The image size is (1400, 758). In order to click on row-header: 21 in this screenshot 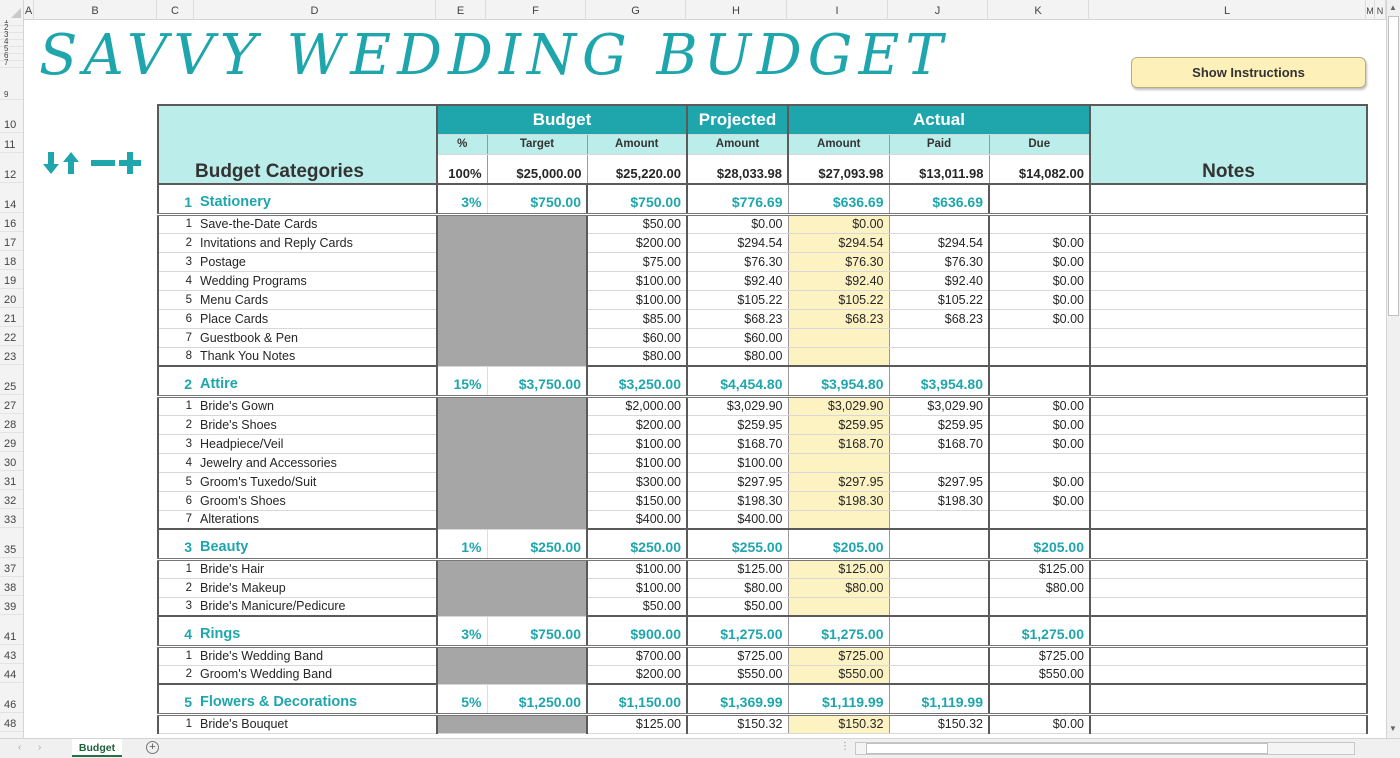, I will do `click(11, 317)`.